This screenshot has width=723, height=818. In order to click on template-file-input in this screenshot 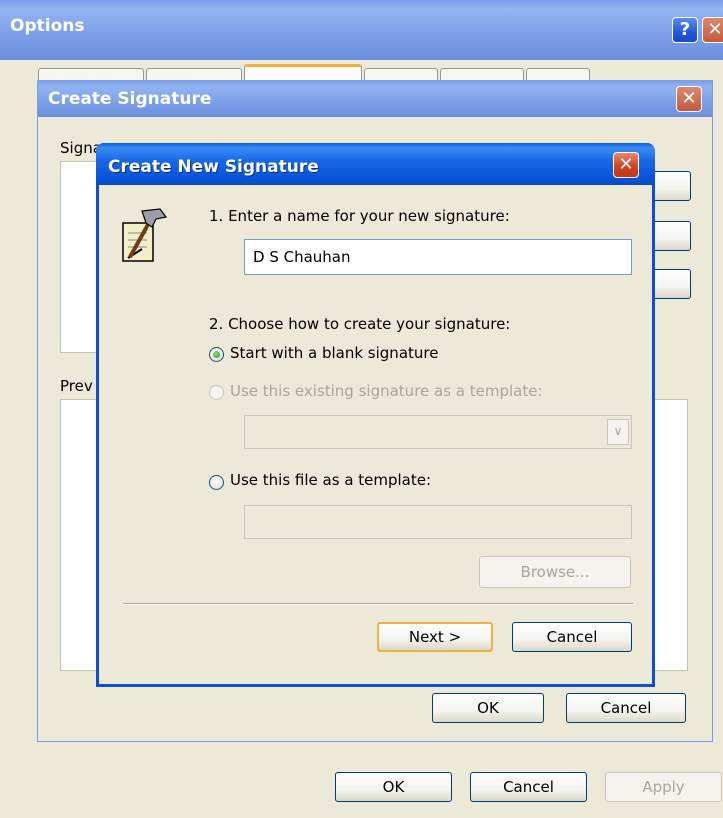, I will do `click(438, 522)`.